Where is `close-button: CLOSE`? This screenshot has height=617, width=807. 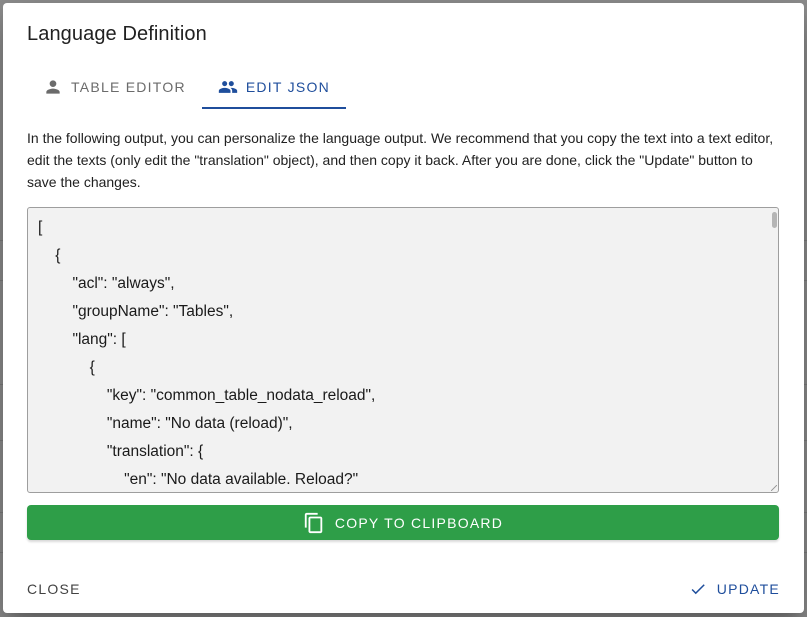 close-button: CLOSE is located at coordinates (54, 589).